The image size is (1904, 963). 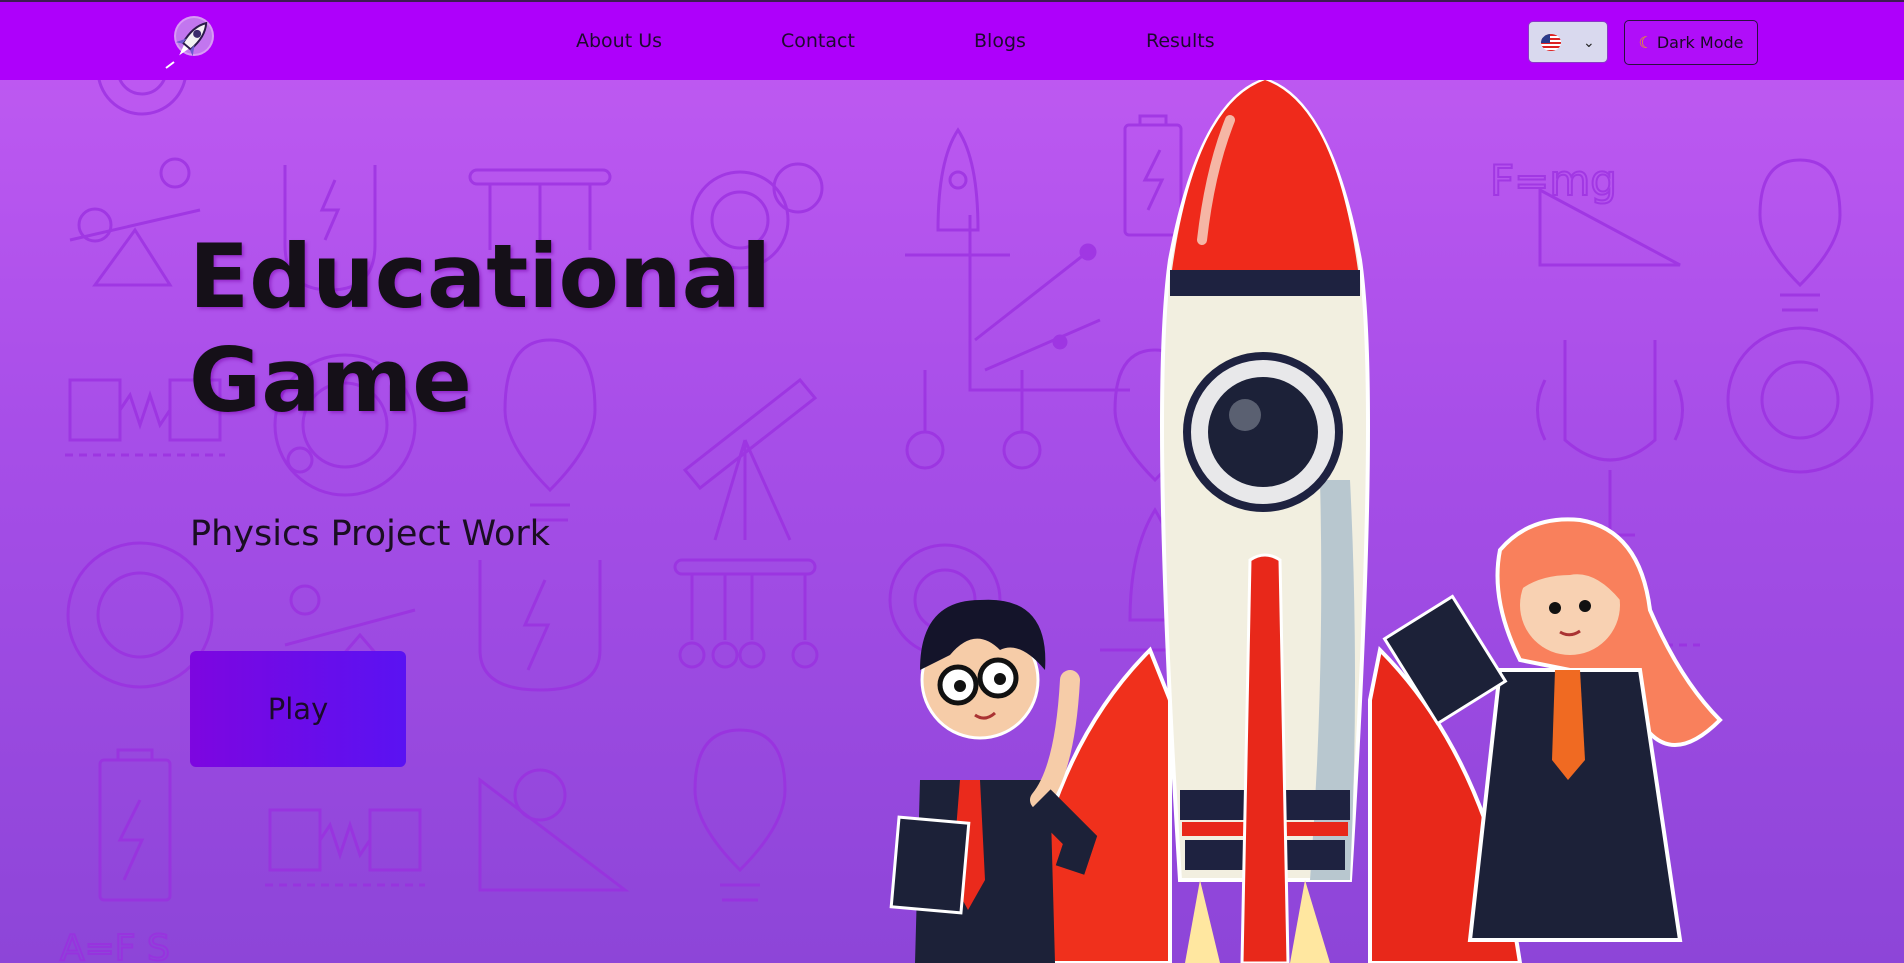 I want to click on rocket-logo-icon, so click(x=191, y=41).